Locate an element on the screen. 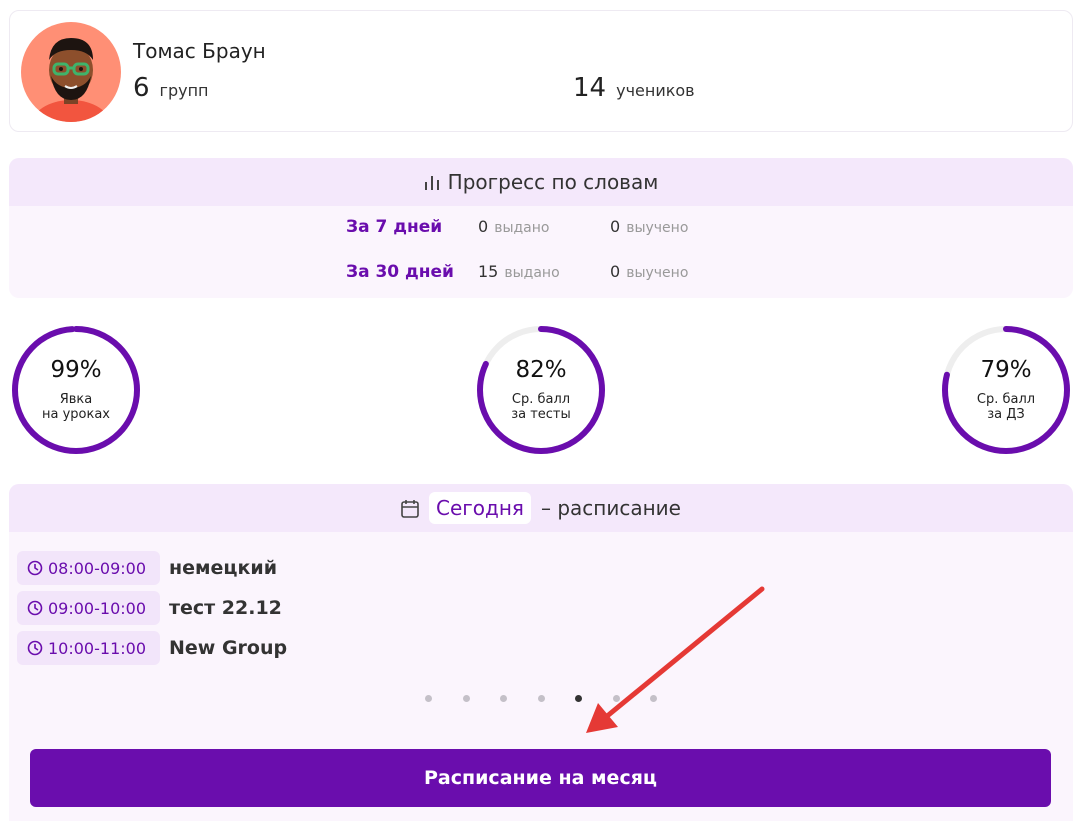  progress-row-30-days: За 30 дней 15 выдано 0 выучено is located at coordinates (541, 277).